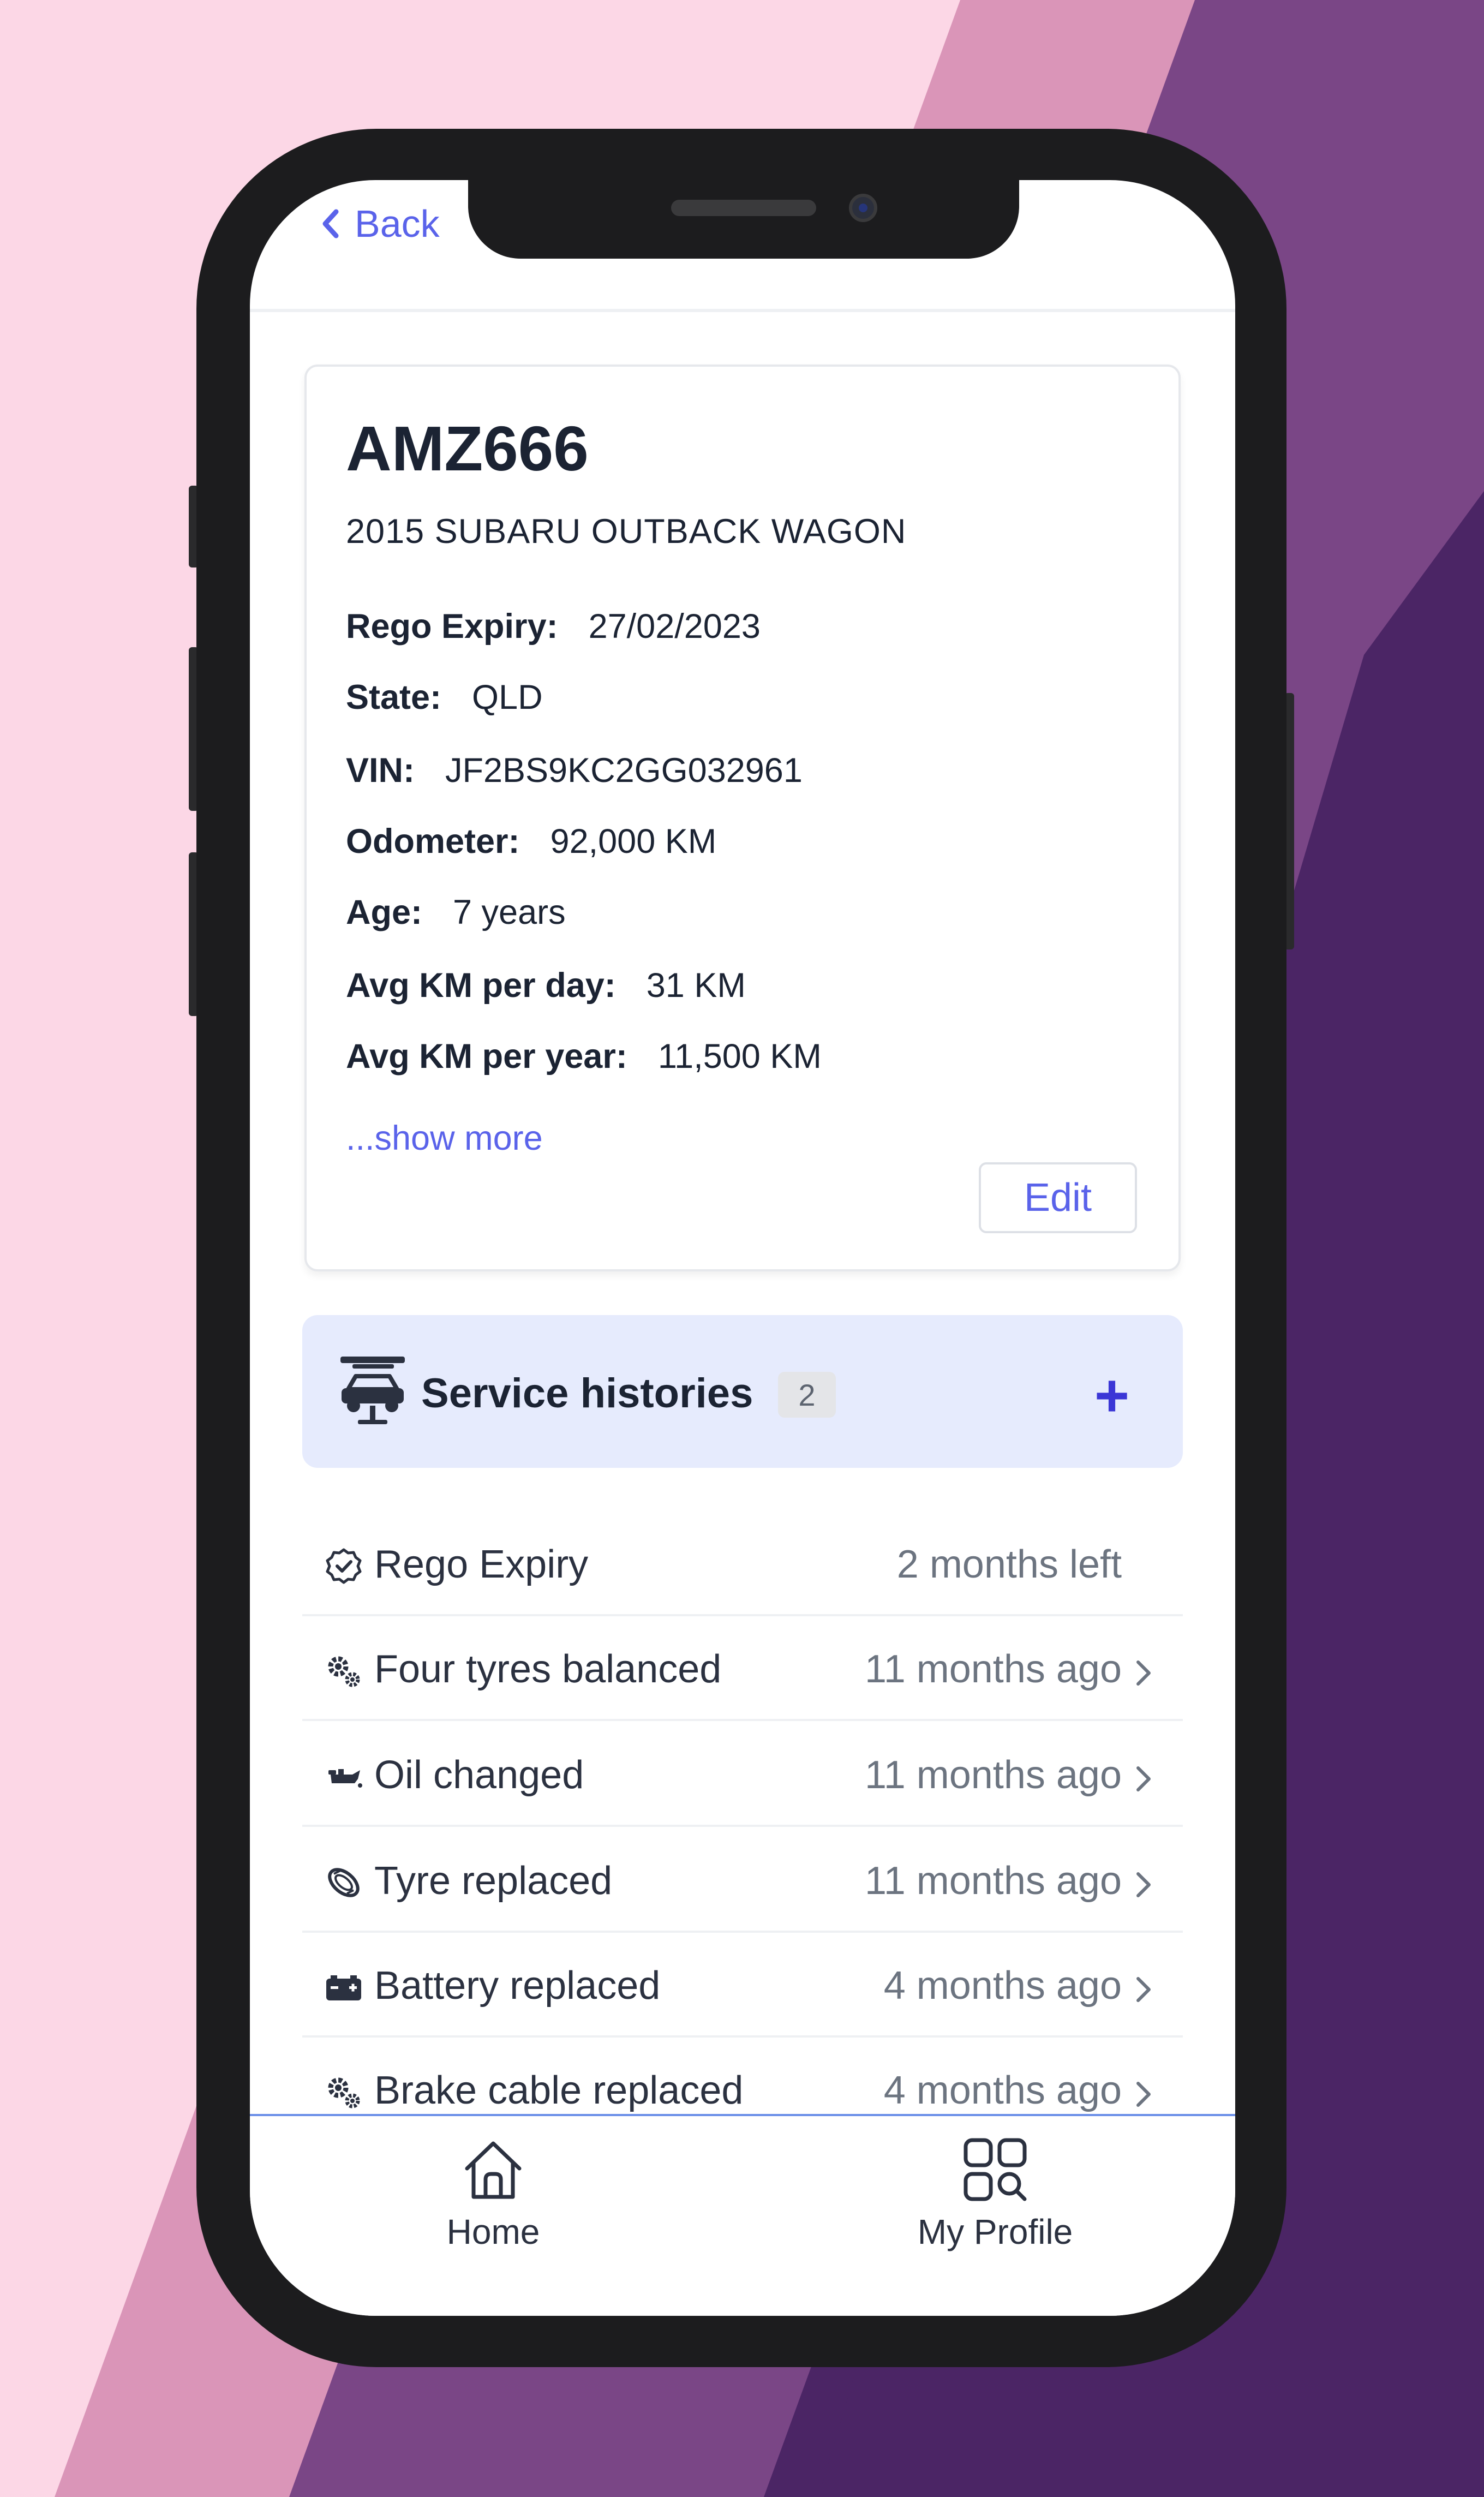  I want to click on car-lift-icon, so click(372, 1390).